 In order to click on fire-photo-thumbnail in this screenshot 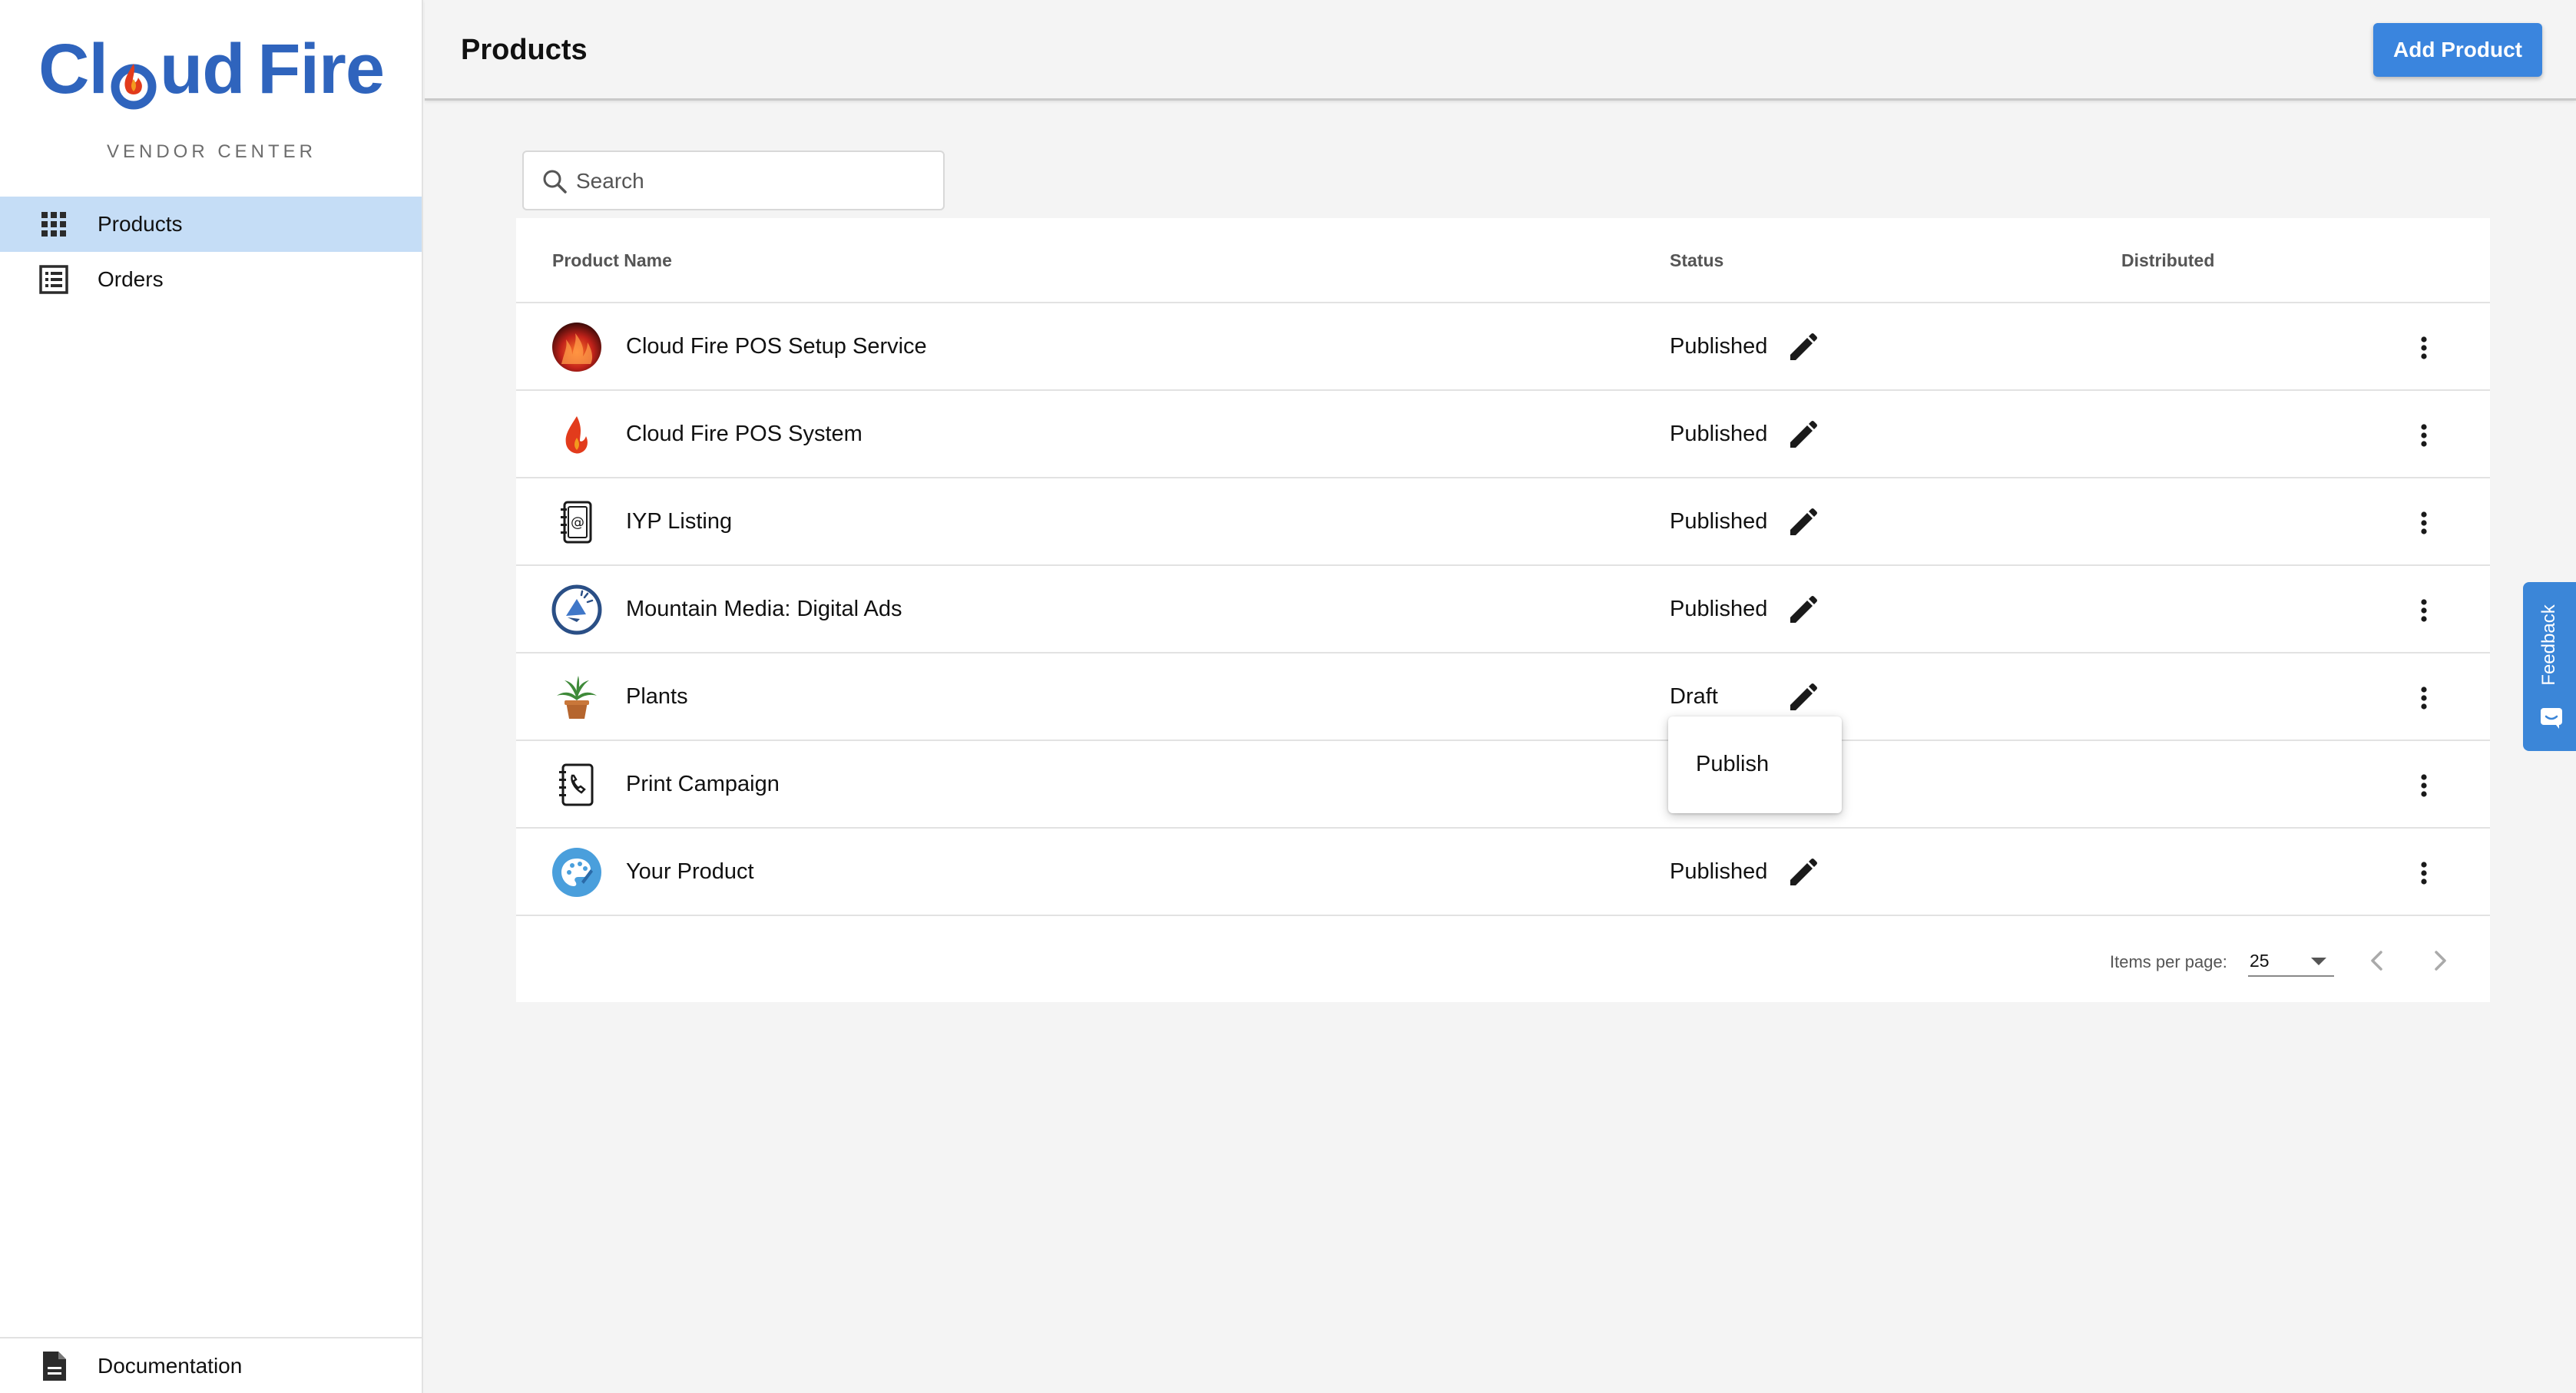, I will do `click(577, 347)`.